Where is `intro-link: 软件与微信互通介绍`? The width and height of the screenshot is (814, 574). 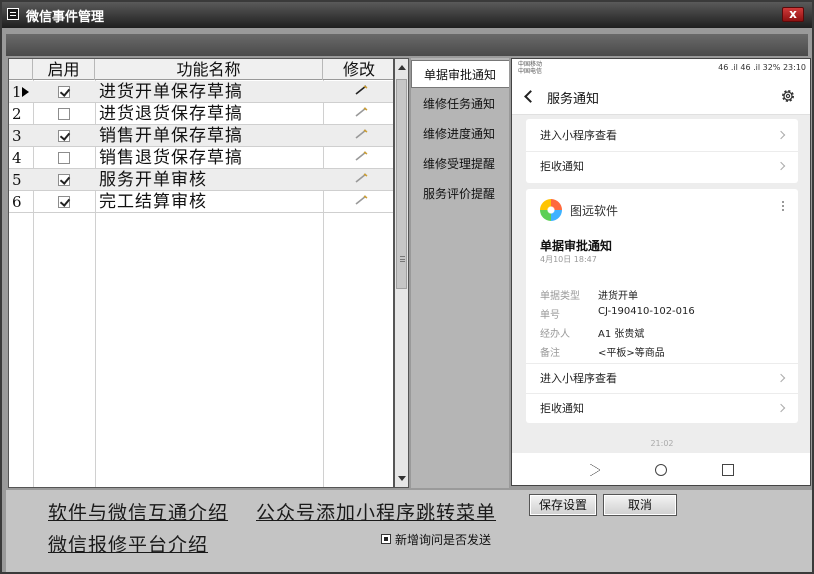 intro-link: 软件与微信互通介绍 is located at coordinates (138, 511).